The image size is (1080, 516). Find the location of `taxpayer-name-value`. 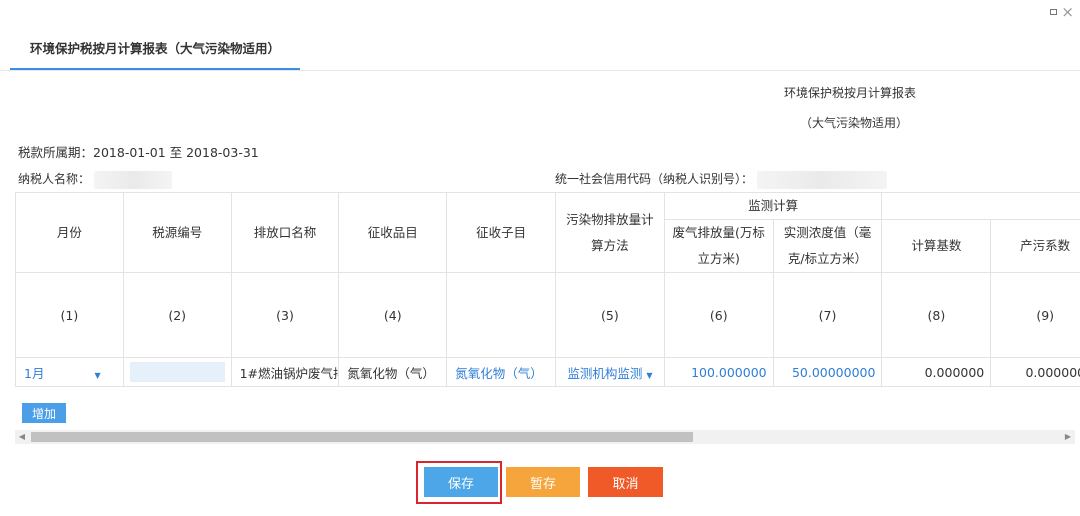

taxpayer-name-value is located at coordinates (132, 179).